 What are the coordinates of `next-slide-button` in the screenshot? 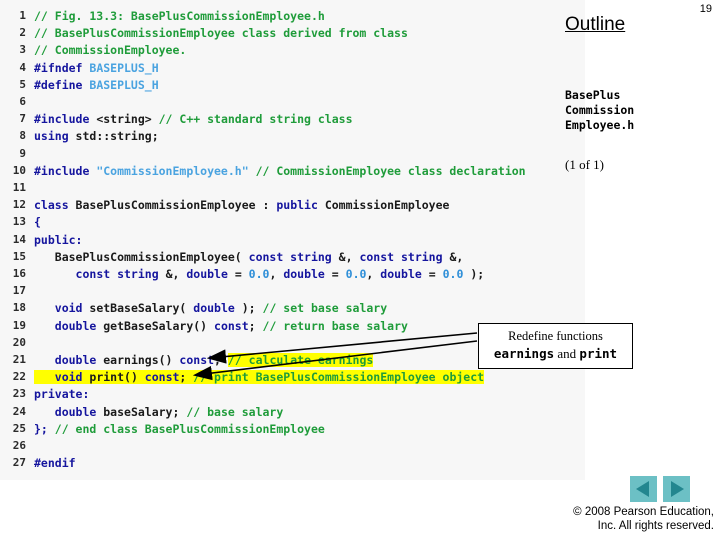 It's located at (676, 489).